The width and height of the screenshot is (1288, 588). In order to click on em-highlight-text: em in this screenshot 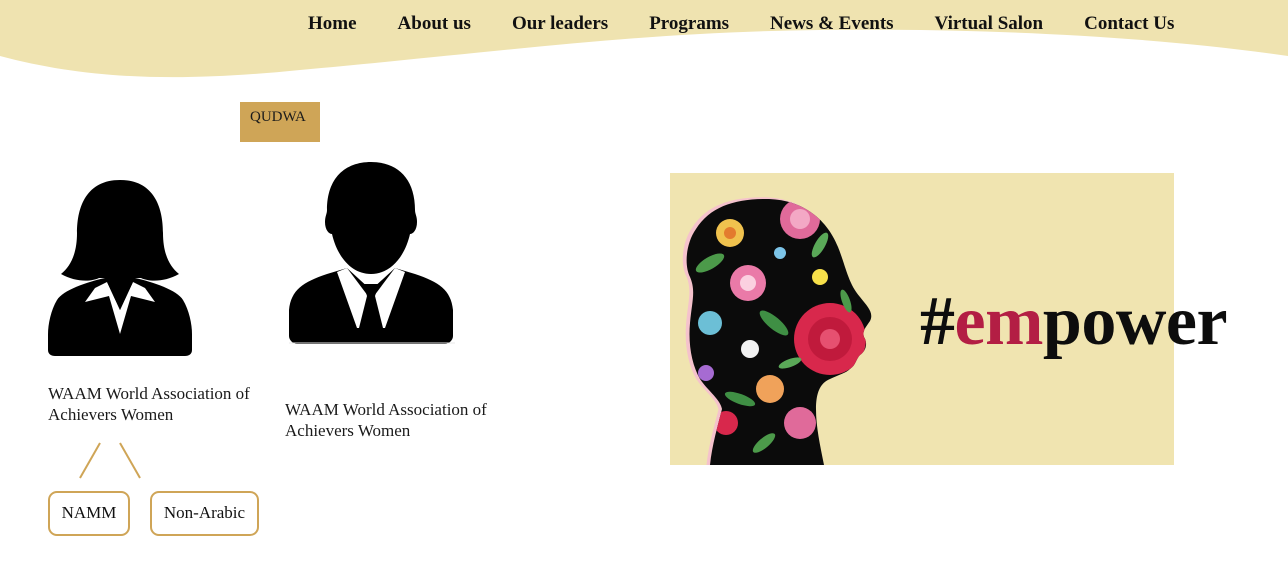, I will do `click(999, 321)`.